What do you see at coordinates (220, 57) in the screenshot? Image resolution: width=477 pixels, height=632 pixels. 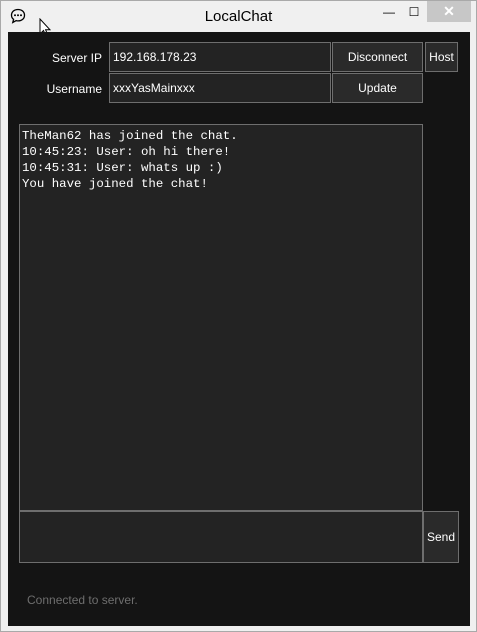 I see `server-ip-field: 192.168.178.23` at bounding box center [220, 57].